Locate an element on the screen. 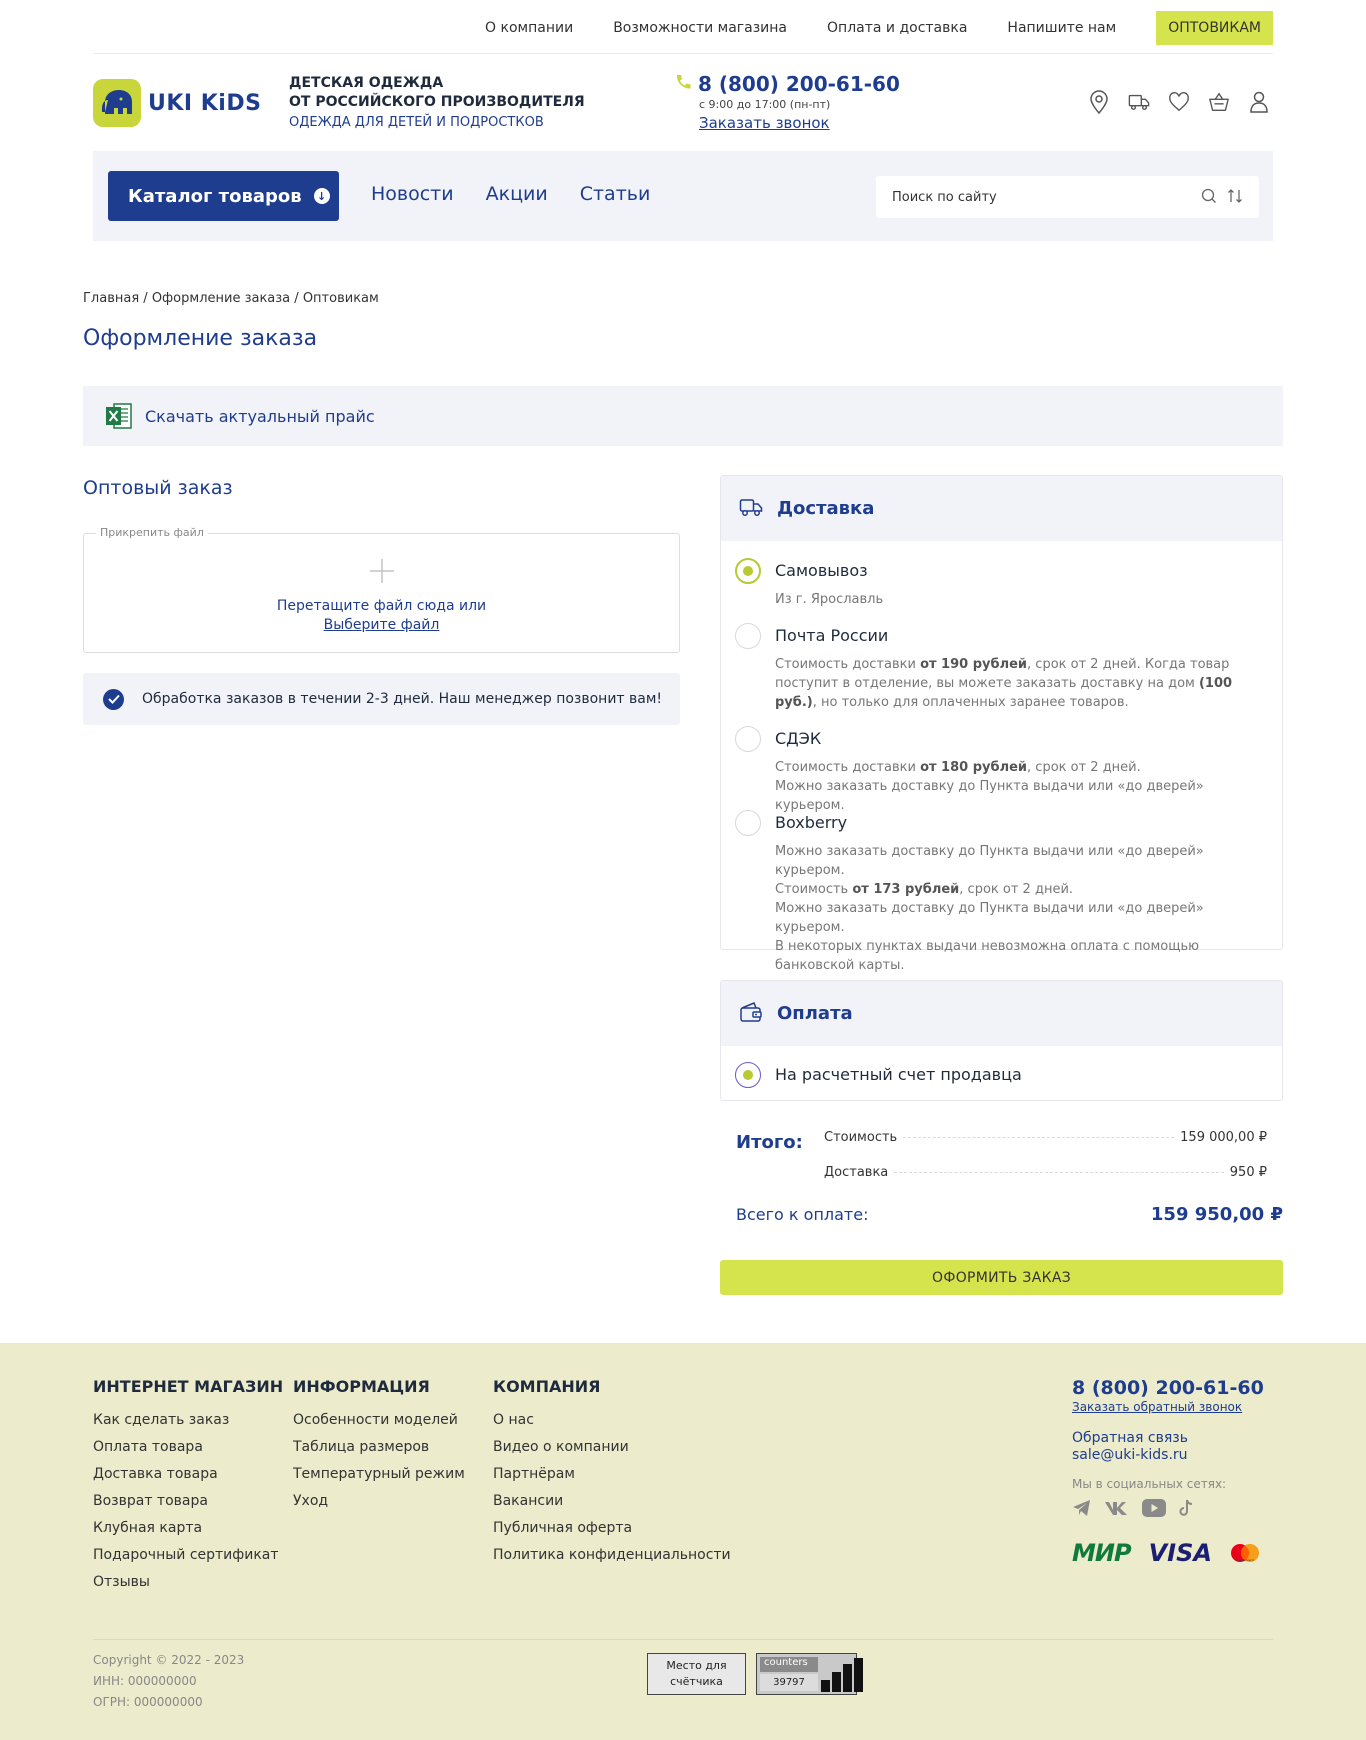  breadcrumb-checkout: Оформление заказа is located at coordinates (221, 298).